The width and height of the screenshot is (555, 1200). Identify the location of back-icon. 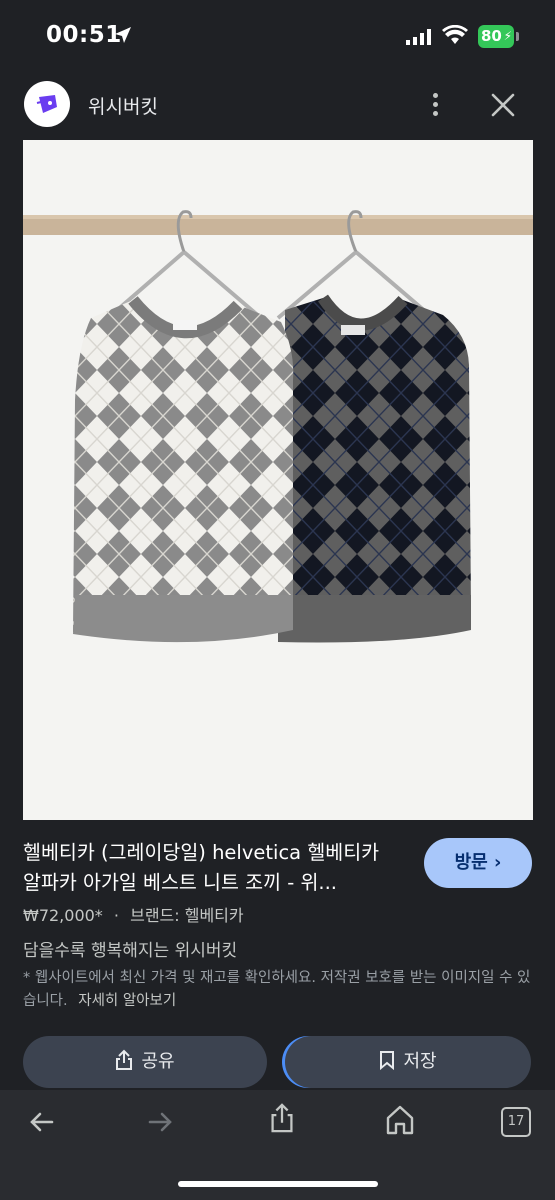
(42, 1122).